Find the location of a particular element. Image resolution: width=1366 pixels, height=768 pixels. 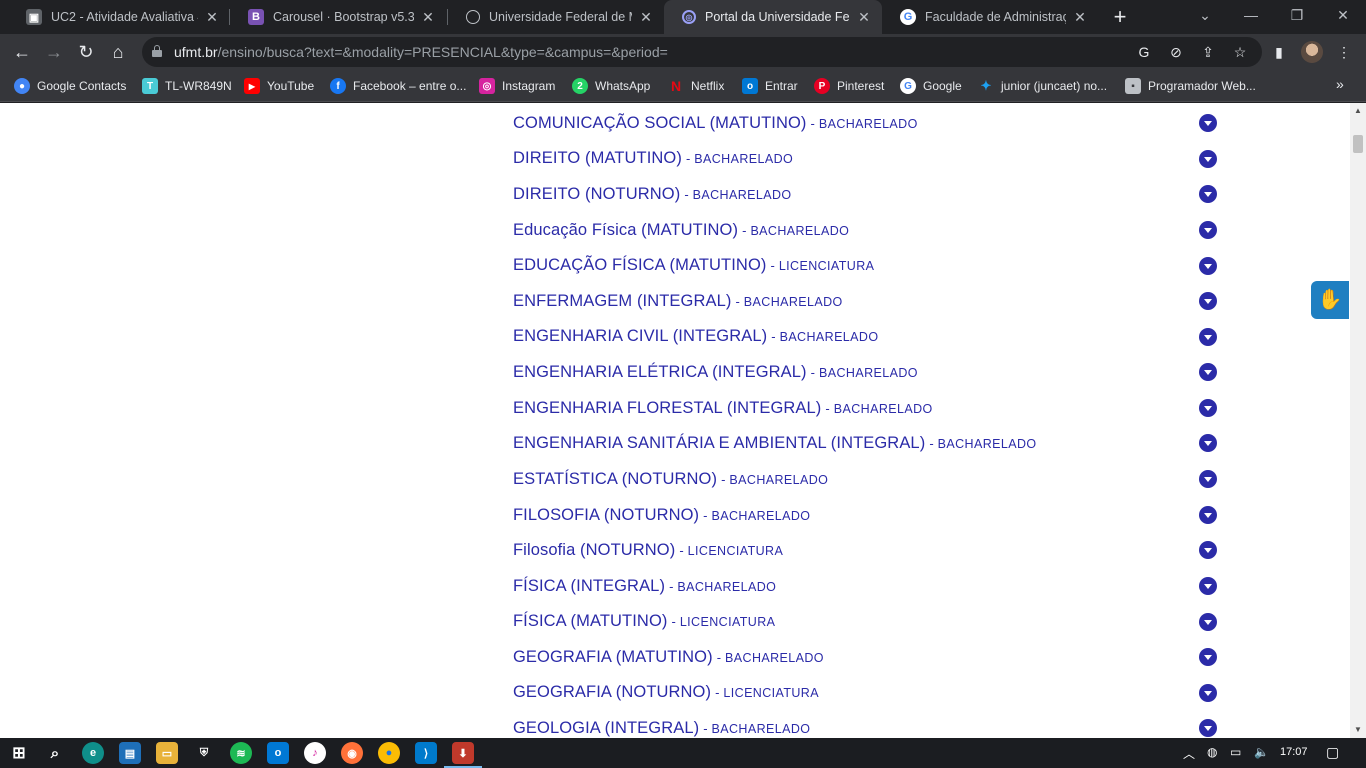

taskbar-clock: 17:07 is located at coordinates (1294, 752).